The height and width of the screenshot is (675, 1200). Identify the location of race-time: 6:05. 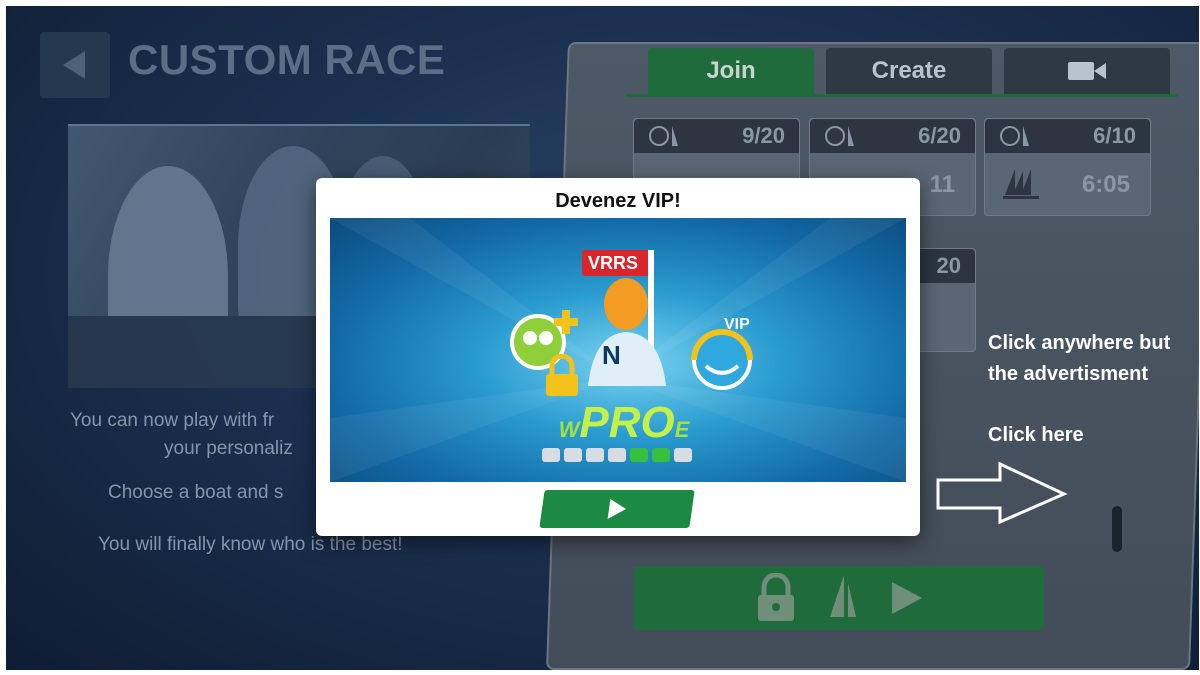
(1105, 184).